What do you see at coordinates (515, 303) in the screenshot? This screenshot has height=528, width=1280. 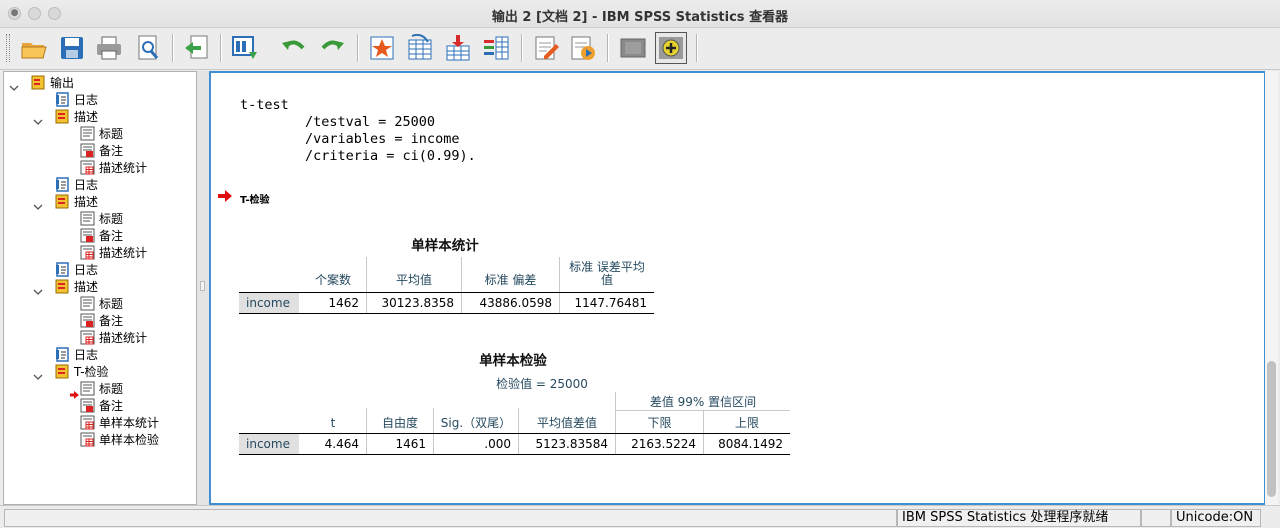 I see `table-cell: 43886.0598` at bounding box center [515, 303].